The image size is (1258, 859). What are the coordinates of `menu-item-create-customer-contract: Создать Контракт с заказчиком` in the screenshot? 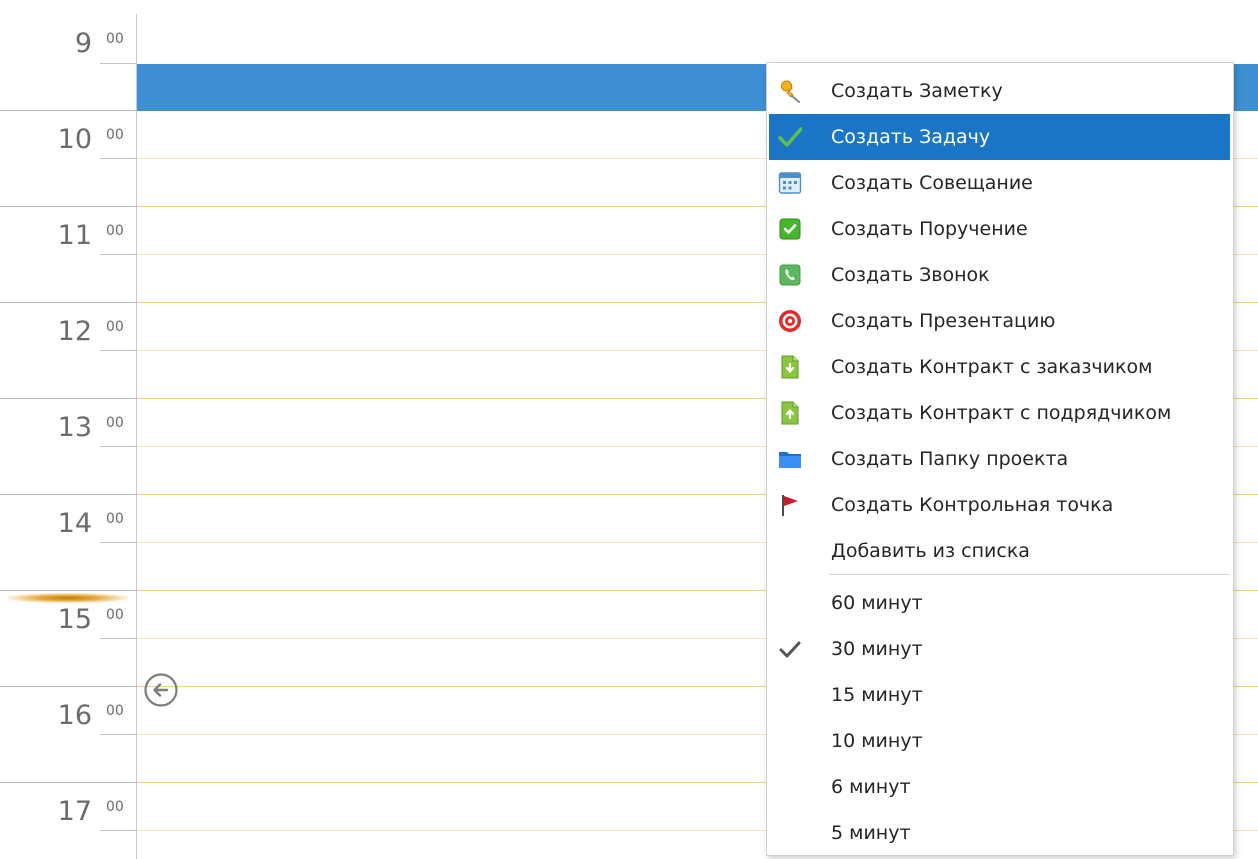 It's located at (999, 367).